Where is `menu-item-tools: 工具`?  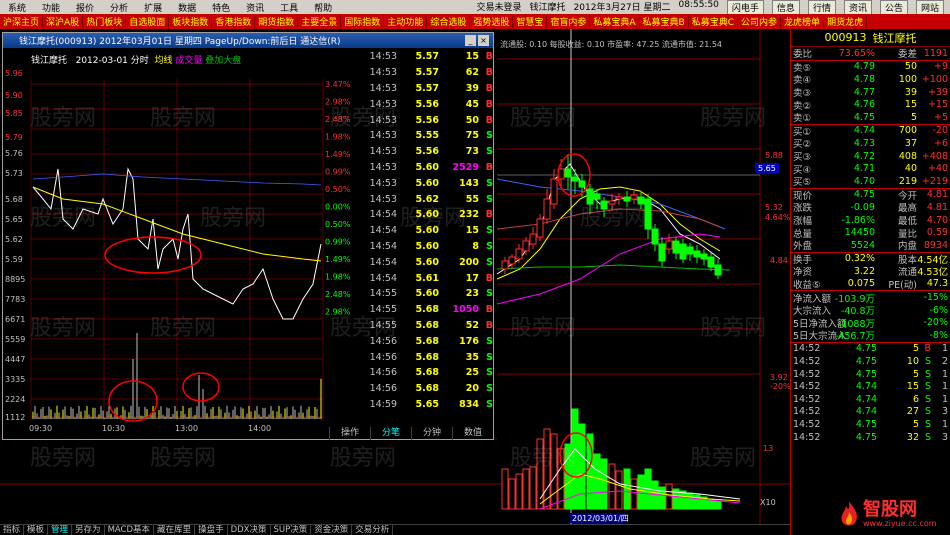 menu-item-tools: 工具 is located at coordinates (289, 7).